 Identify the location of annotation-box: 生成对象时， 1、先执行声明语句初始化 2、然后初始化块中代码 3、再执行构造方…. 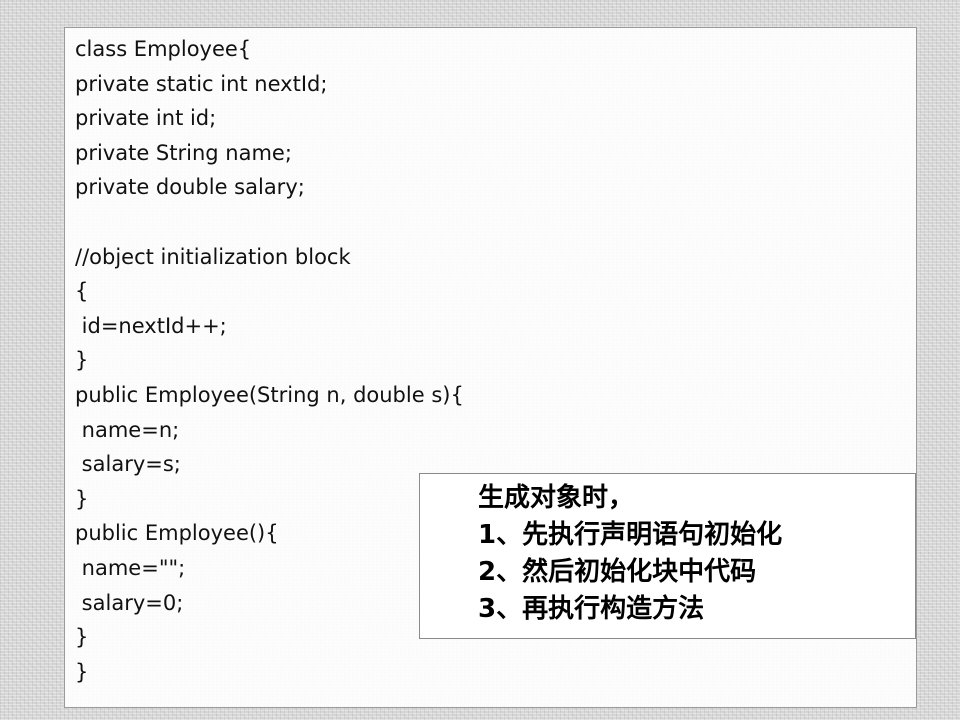
(667, 556).